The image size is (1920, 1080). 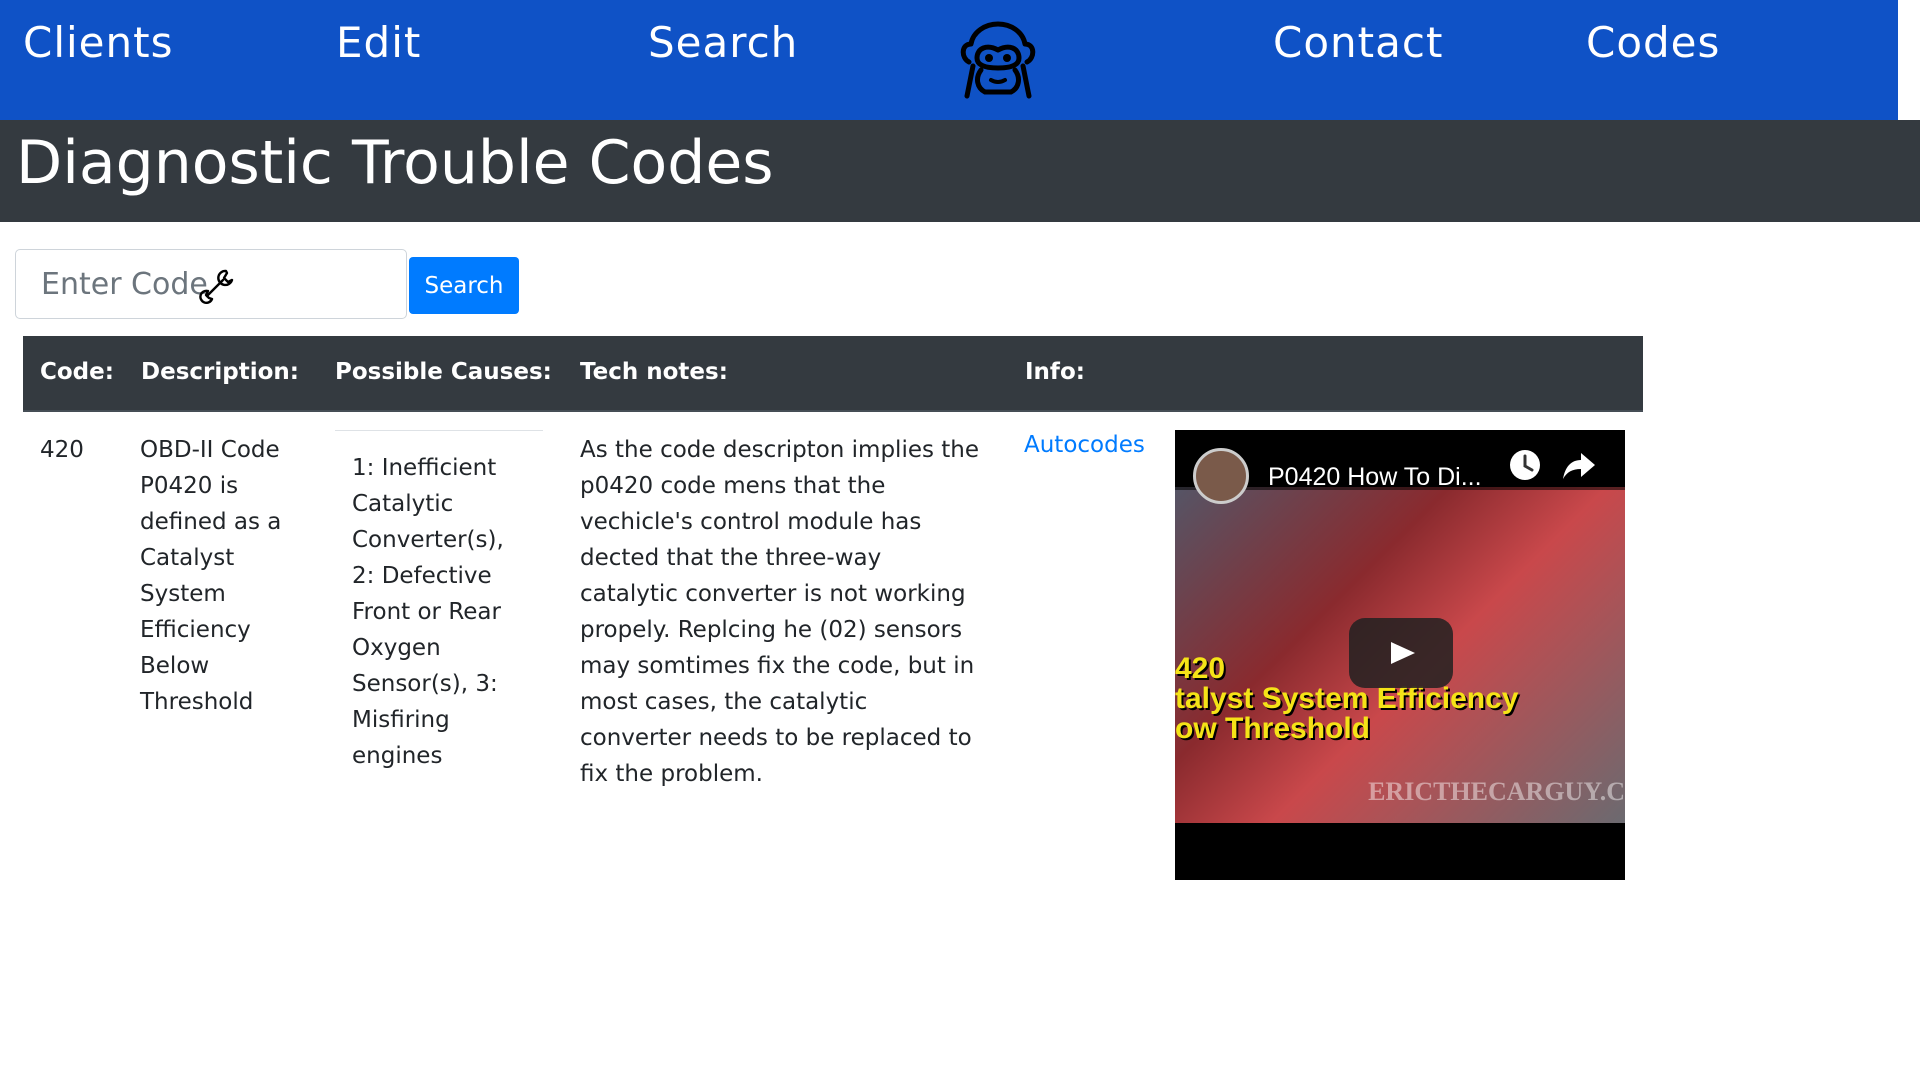 What do you see at coordinates (62, 450) in the screenshot?
I see `cell-code: 420` at bounding box center [62, 450].